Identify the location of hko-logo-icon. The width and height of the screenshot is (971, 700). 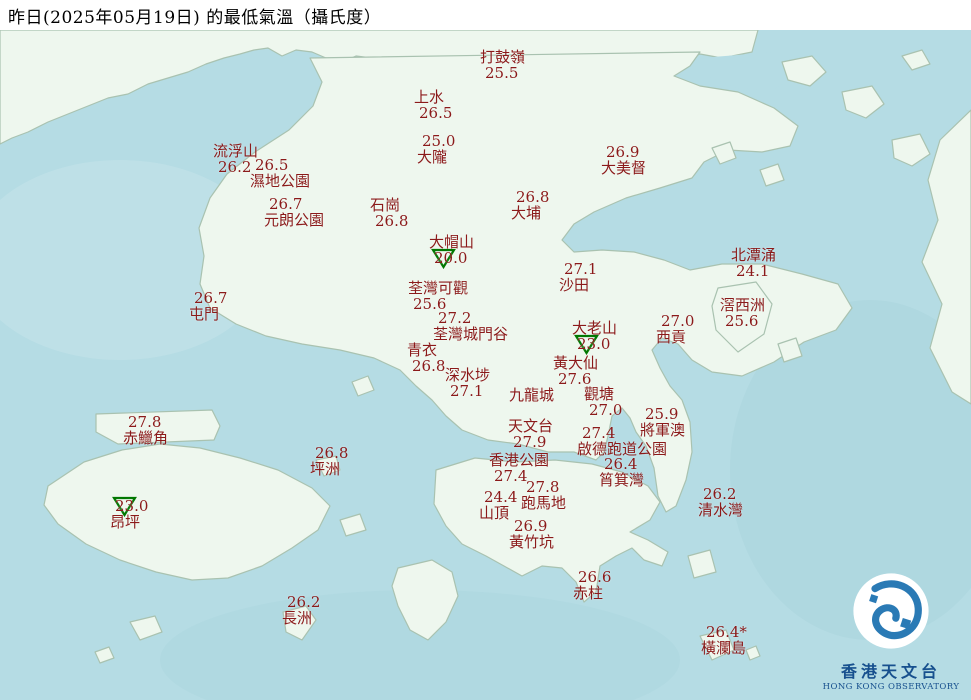
(891, 611).